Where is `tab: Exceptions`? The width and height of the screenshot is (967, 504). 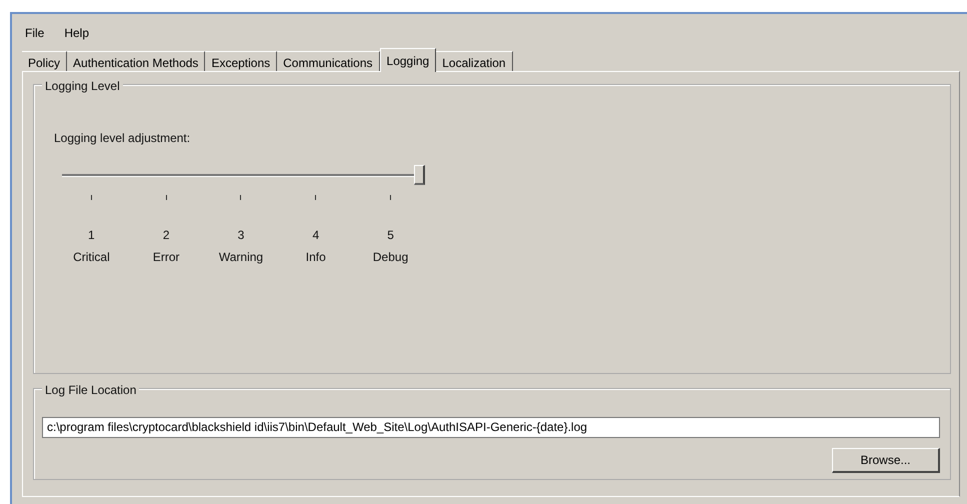
tab: Exceptions is located at coordinates (241, 61).